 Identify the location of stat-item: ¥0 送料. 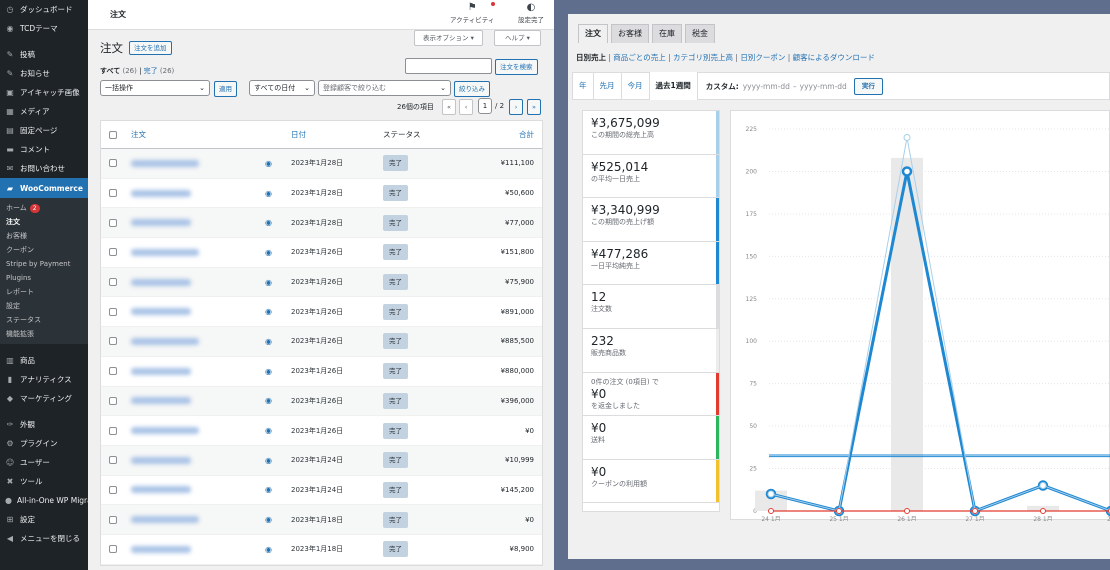
(651, 438).